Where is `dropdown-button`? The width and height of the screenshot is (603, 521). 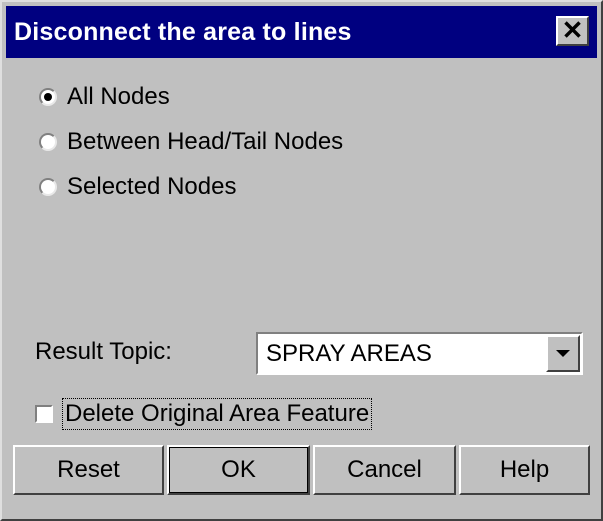 dropdown-button is located at coordinates (563, 353).